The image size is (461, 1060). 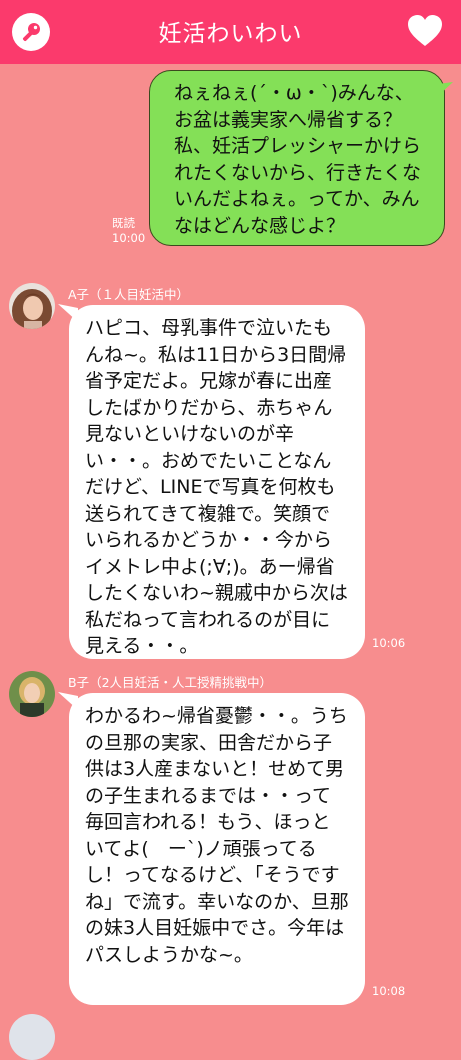 I want to click on message-time: 10:06, so click(x=389, y=643).